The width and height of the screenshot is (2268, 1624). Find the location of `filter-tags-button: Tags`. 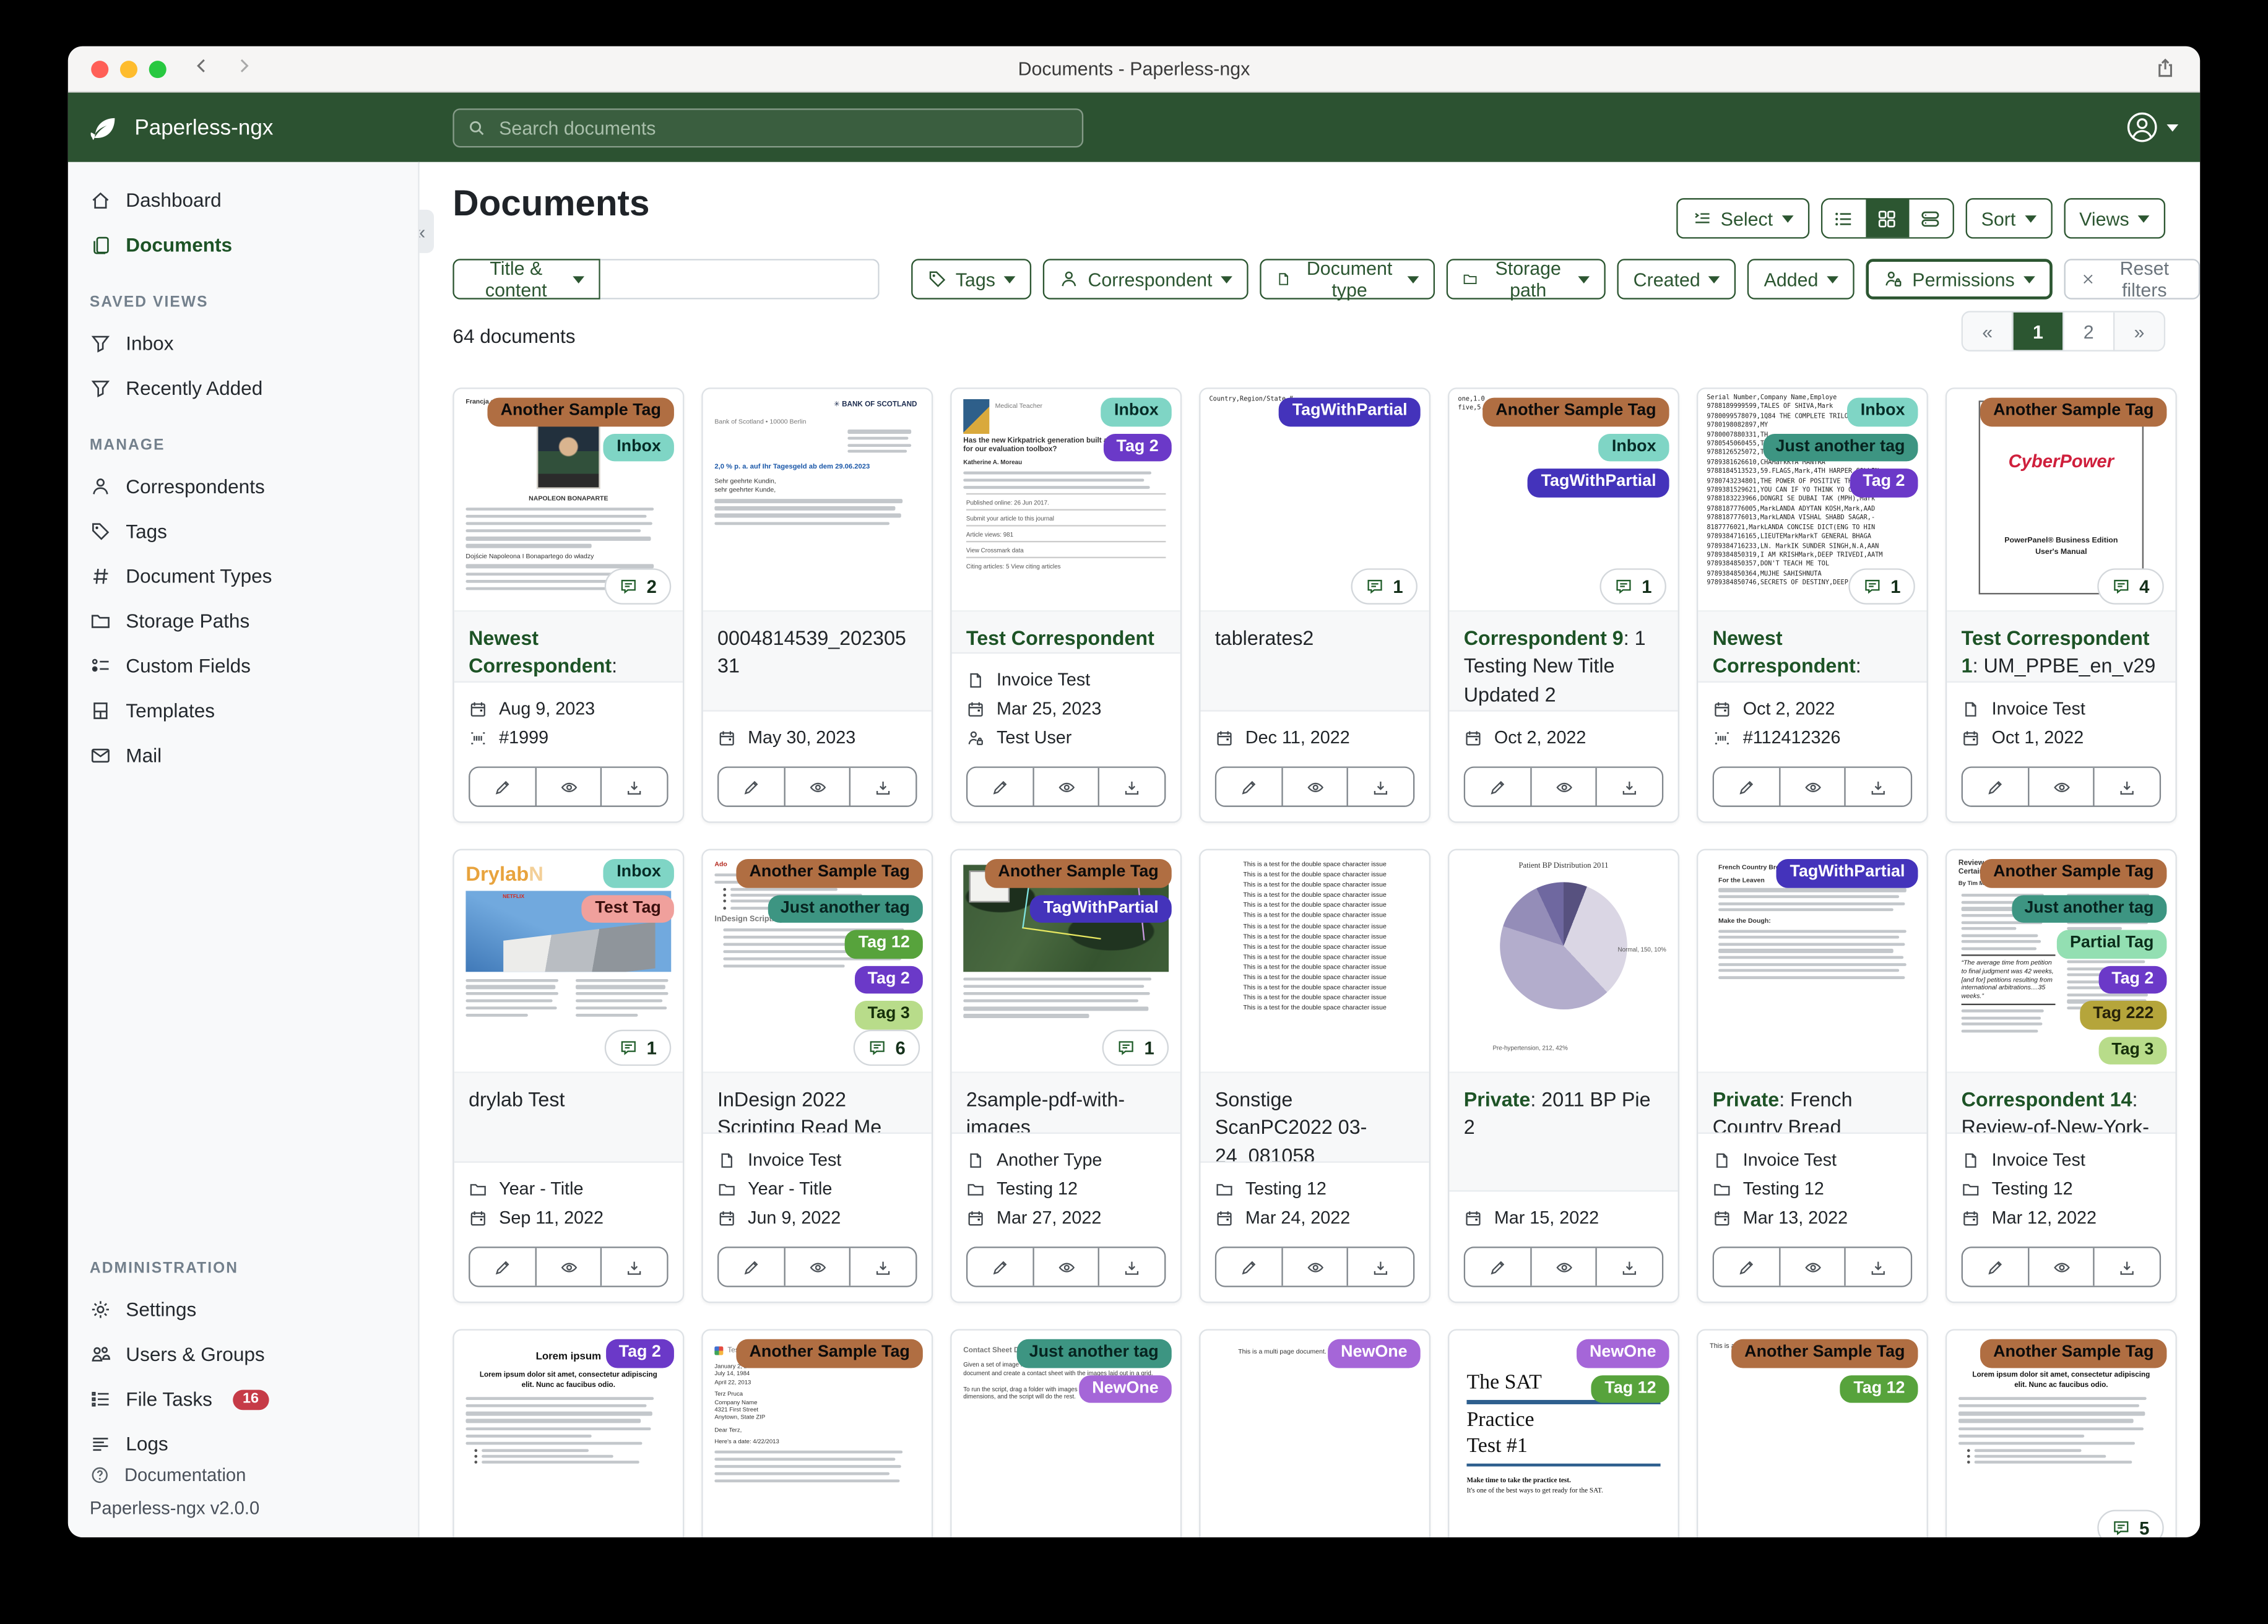

filter-tags-button: Tags is located at coordinates (971, 279).